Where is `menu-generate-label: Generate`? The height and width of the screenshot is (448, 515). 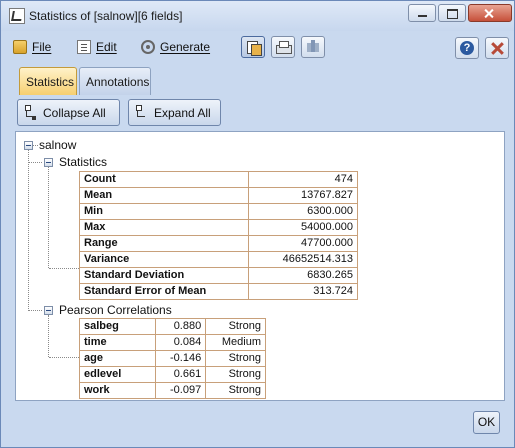
menu-generate-label: Generate is located at coordinates (185, 47).